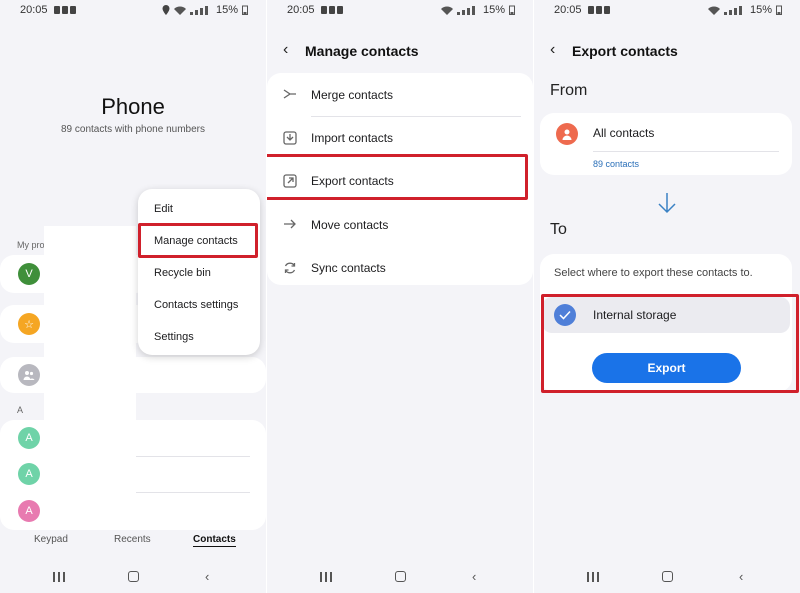 Image resolution: width=800 pixels, height=593 pixels. Describe the element at coordinates (625, 51) in the screenshot. I see `page-title: Export contacts` at that location.